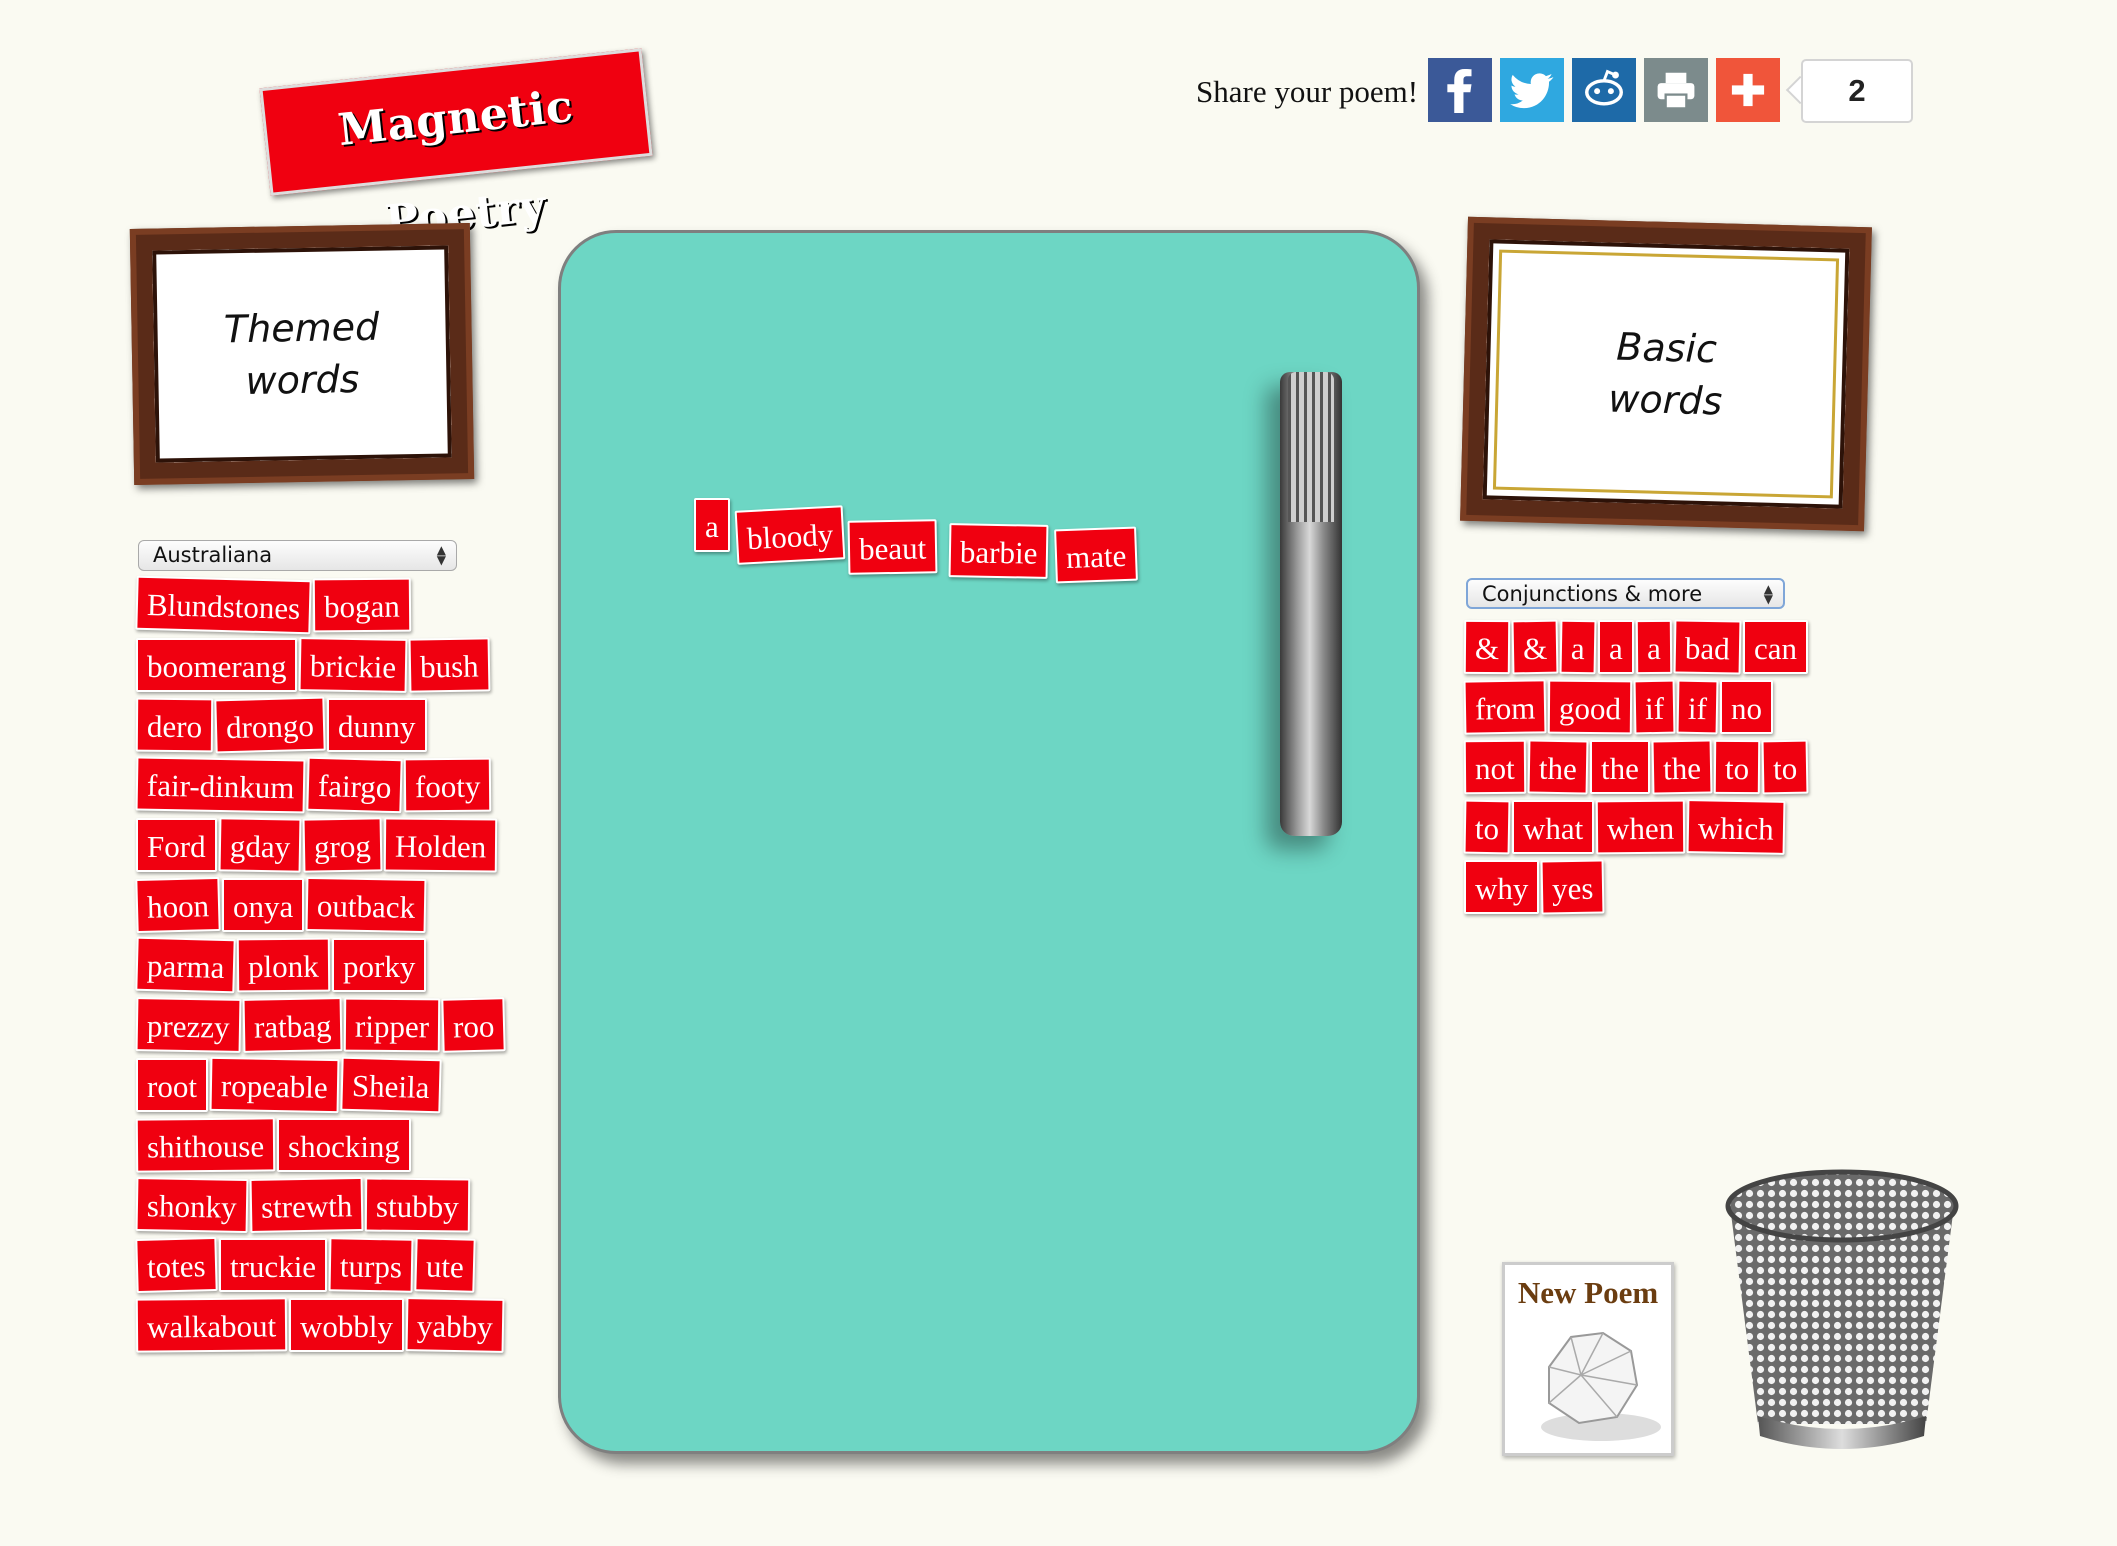 The width and height of the screenshot is (2117, 1546). What do you see at coordinates (355, 785) in the screenshot?
I see `word-tile: fairgo` at bounding box center [355, 785].